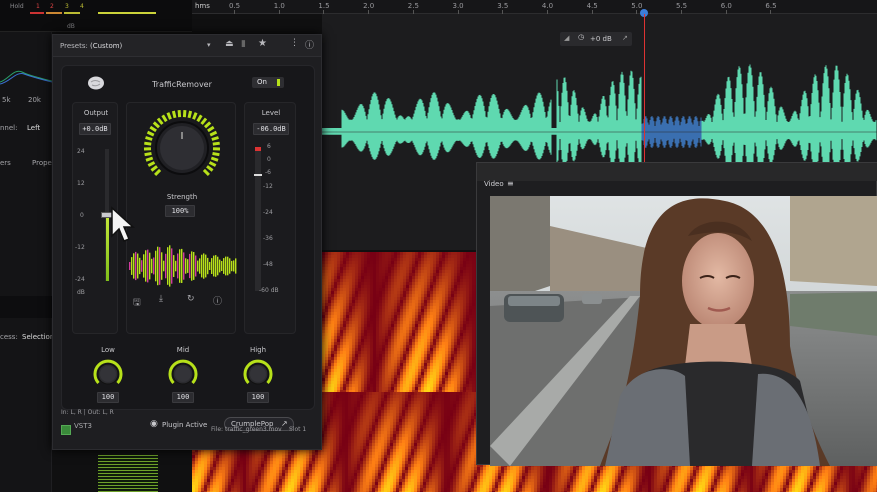 The height and width of the screenshot is (492, 877). I want to click on eq-section: Low 100 Mid 100 High 100, so click(189, 374).